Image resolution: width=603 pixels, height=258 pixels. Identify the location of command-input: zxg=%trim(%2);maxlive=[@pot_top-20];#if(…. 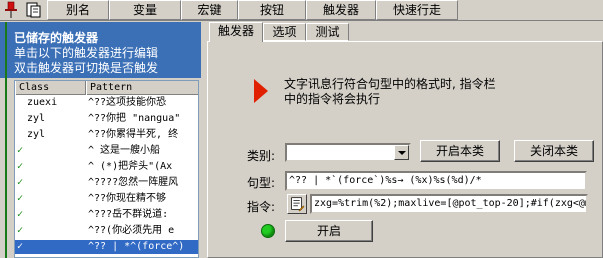
(449, 204).